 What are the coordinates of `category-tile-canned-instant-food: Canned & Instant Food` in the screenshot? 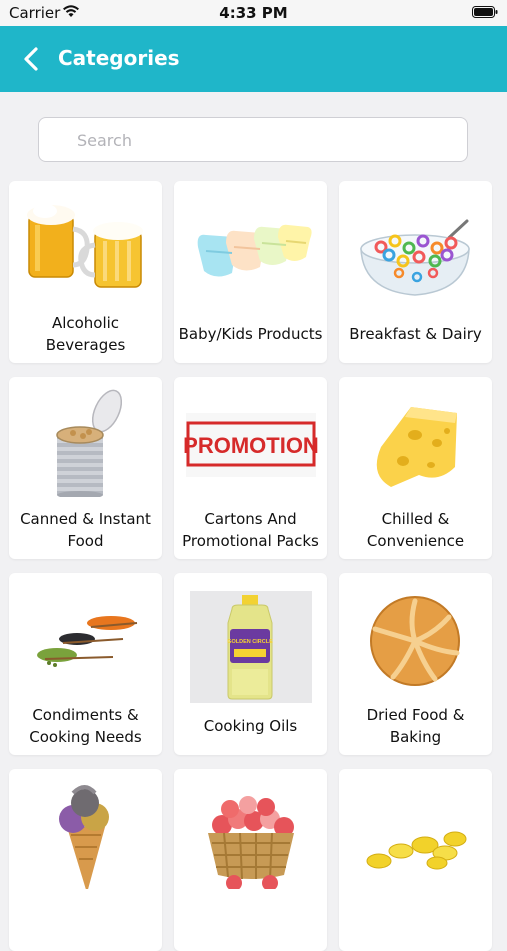 It's located at (85, 468).